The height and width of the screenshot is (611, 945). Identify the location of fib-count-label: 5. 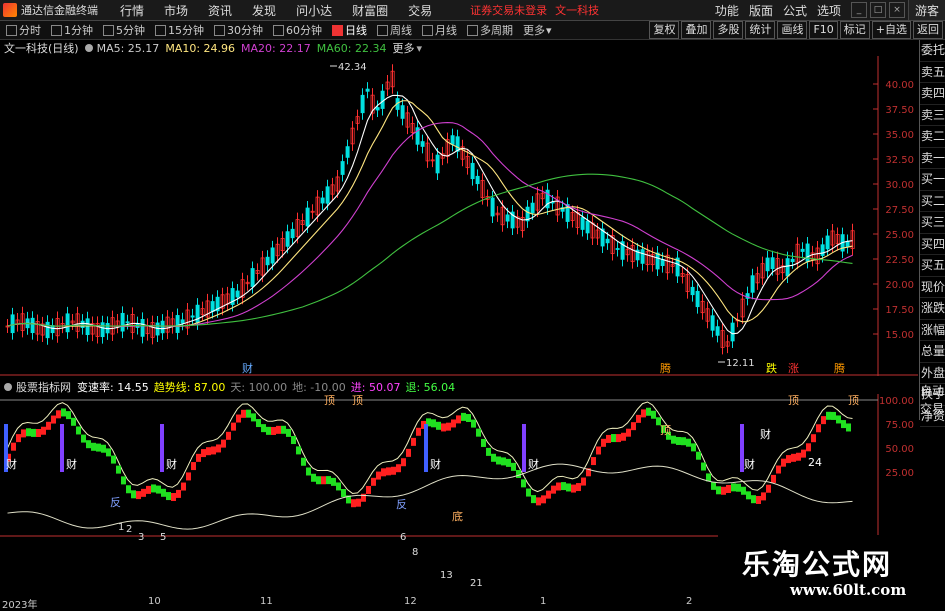
(163, 537).